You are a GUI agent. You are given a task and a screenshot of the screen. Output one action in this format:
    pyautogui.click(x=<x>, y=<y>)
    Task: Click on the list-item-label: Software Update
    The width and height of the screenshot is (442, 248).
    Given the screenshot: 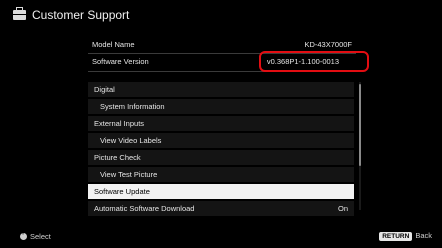 What is the action you would take?
    pyautogui.click(x=122, y=191)
    